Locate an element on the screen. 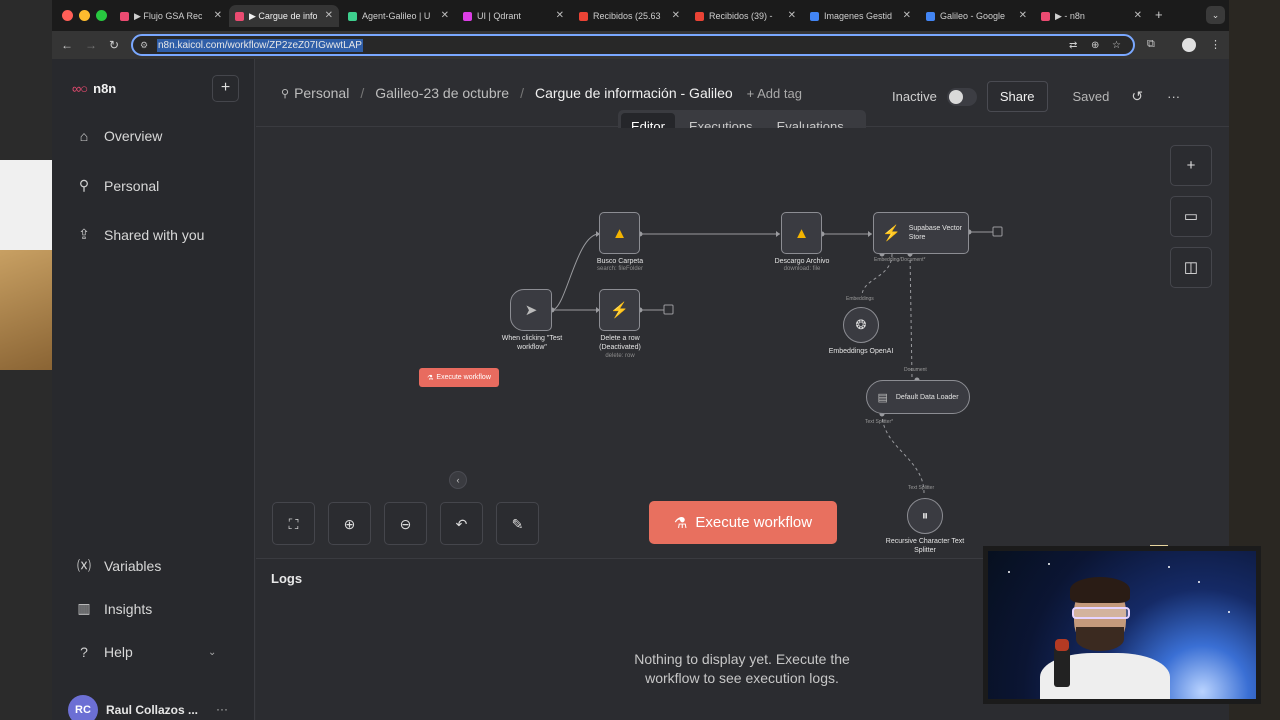 The width and height of the screenshot is (1280, 720). node-execute-workflow-button: ⚗ Execute workflow is located at coordinates (459, 377).